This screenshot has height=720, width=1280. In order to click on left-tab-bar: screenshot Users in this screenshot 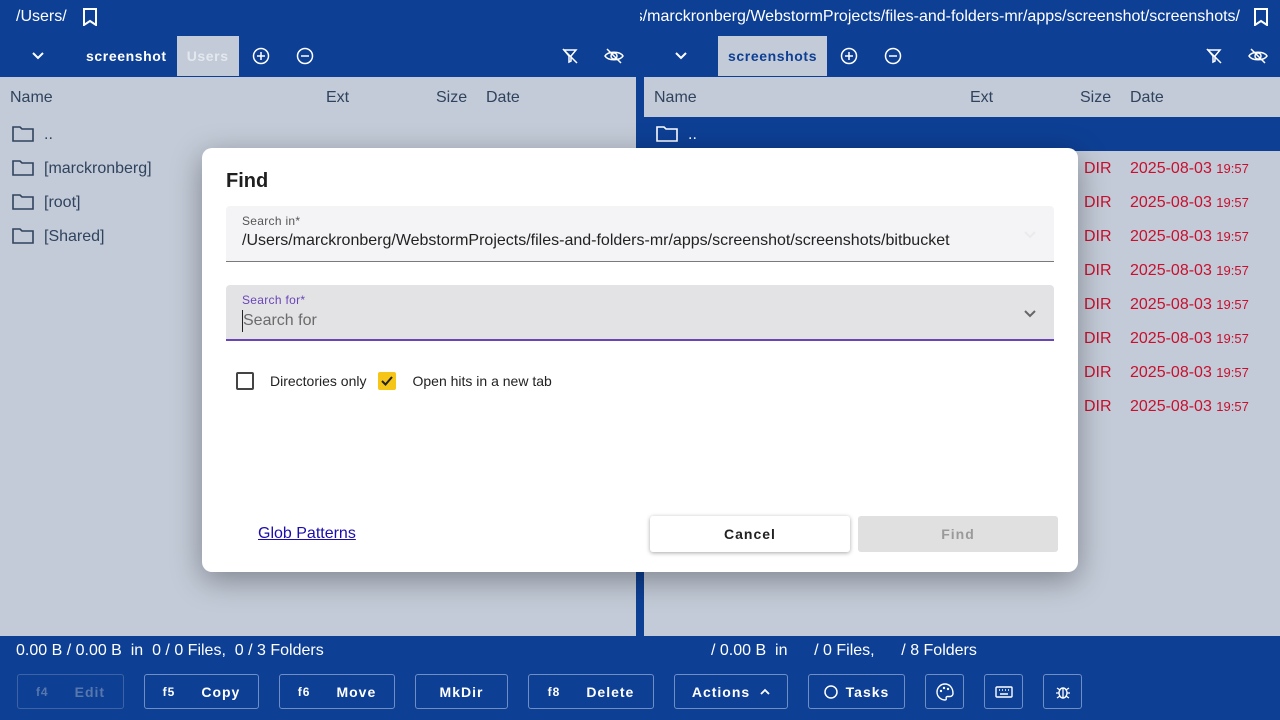, I will do `click(318, 55)`.